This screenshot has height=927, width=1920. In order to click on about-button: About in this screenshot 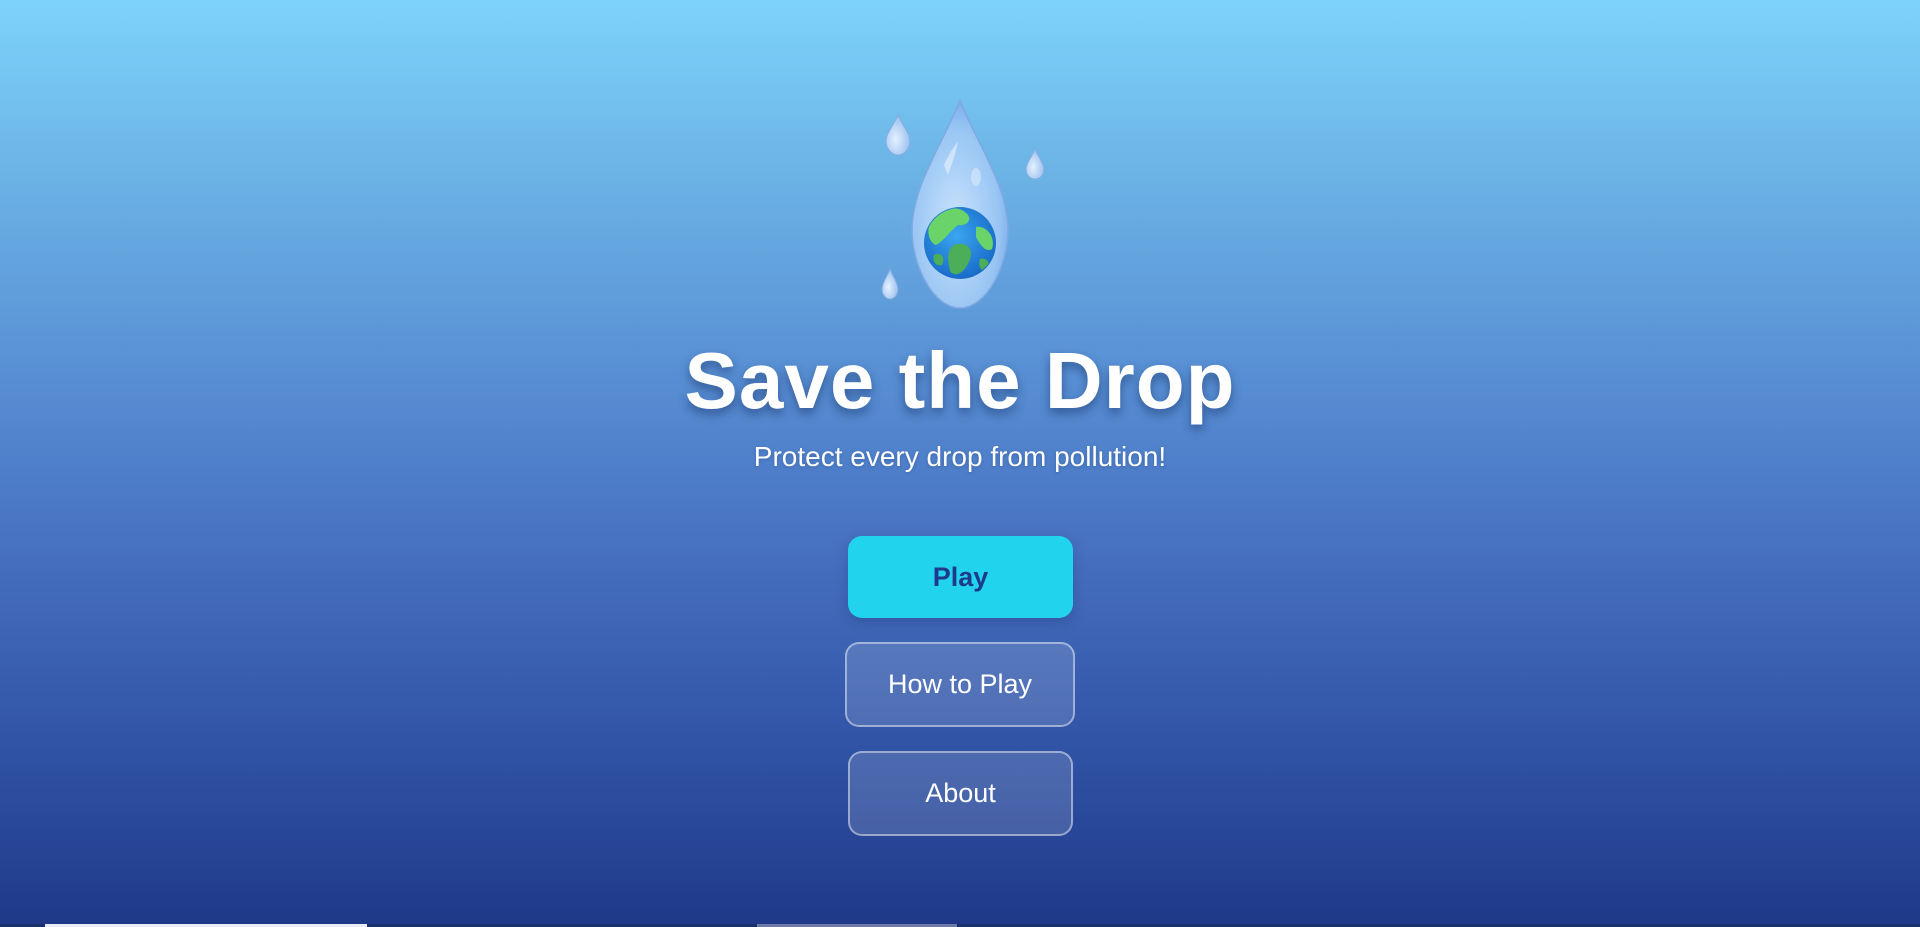, I will do `click(960, 793)`.